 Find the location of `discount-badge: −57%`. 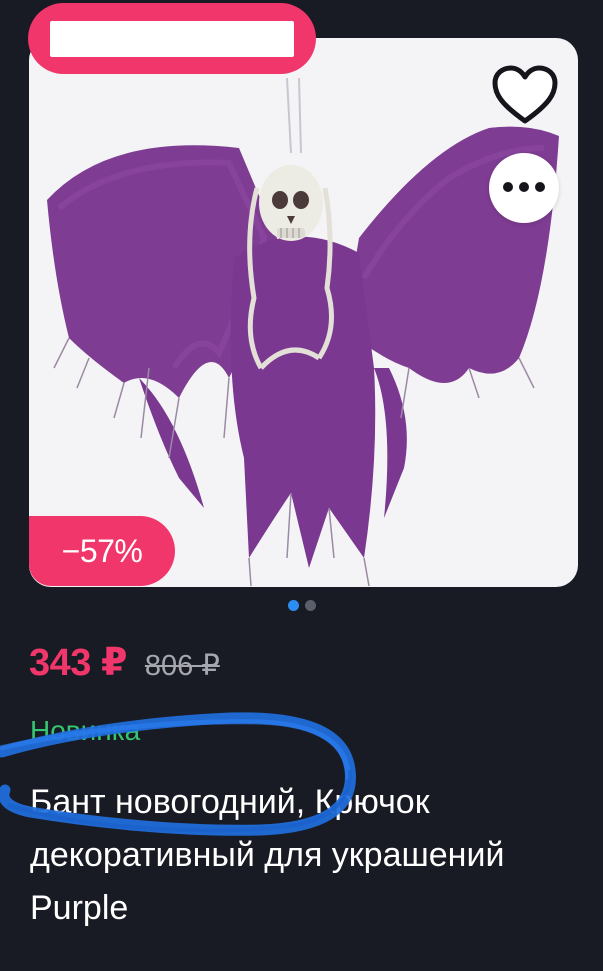

discount-badge: −57% is located at coordinates (102, 551).